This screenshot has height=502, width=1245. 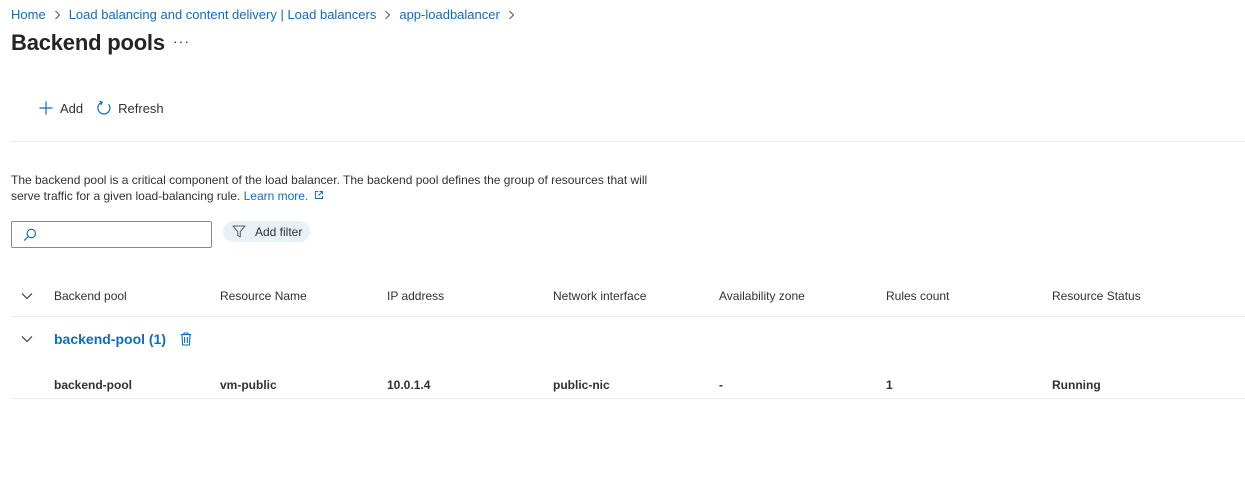 What do you see at coordinates (46, 108) in the screenshot?
I see `plus-icon` at bounding box center [46, 108].